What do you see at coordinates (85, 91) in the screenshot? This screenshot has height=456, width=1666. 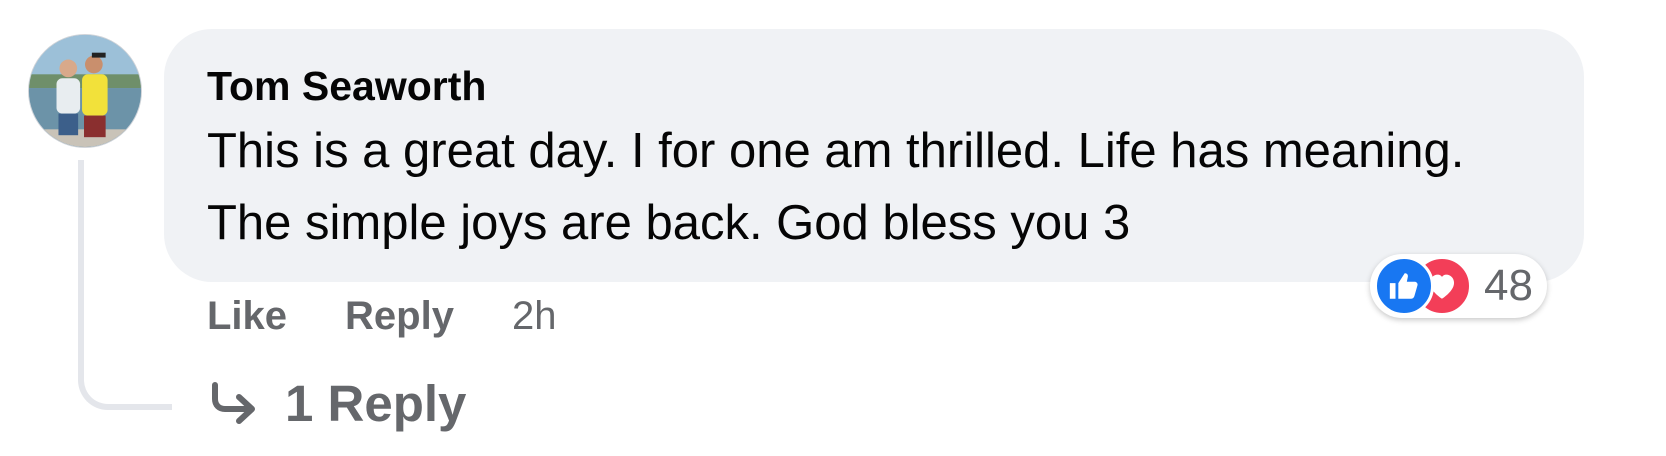 I see `avatar` at bounding box center [85, 91].